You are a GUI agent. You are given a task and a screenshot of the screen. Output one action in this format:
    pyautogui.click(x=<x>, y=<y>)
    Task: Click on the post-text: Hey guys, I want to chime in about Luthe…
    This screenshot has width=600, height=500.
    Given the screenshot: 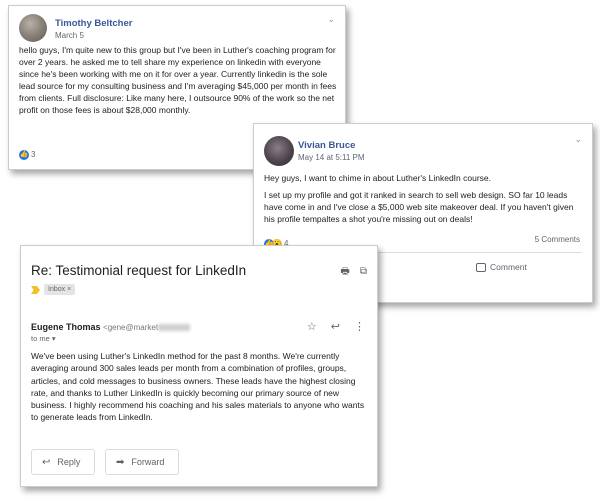 What is the action you would take?
    pyautogui.click(x=424, y=201)
    